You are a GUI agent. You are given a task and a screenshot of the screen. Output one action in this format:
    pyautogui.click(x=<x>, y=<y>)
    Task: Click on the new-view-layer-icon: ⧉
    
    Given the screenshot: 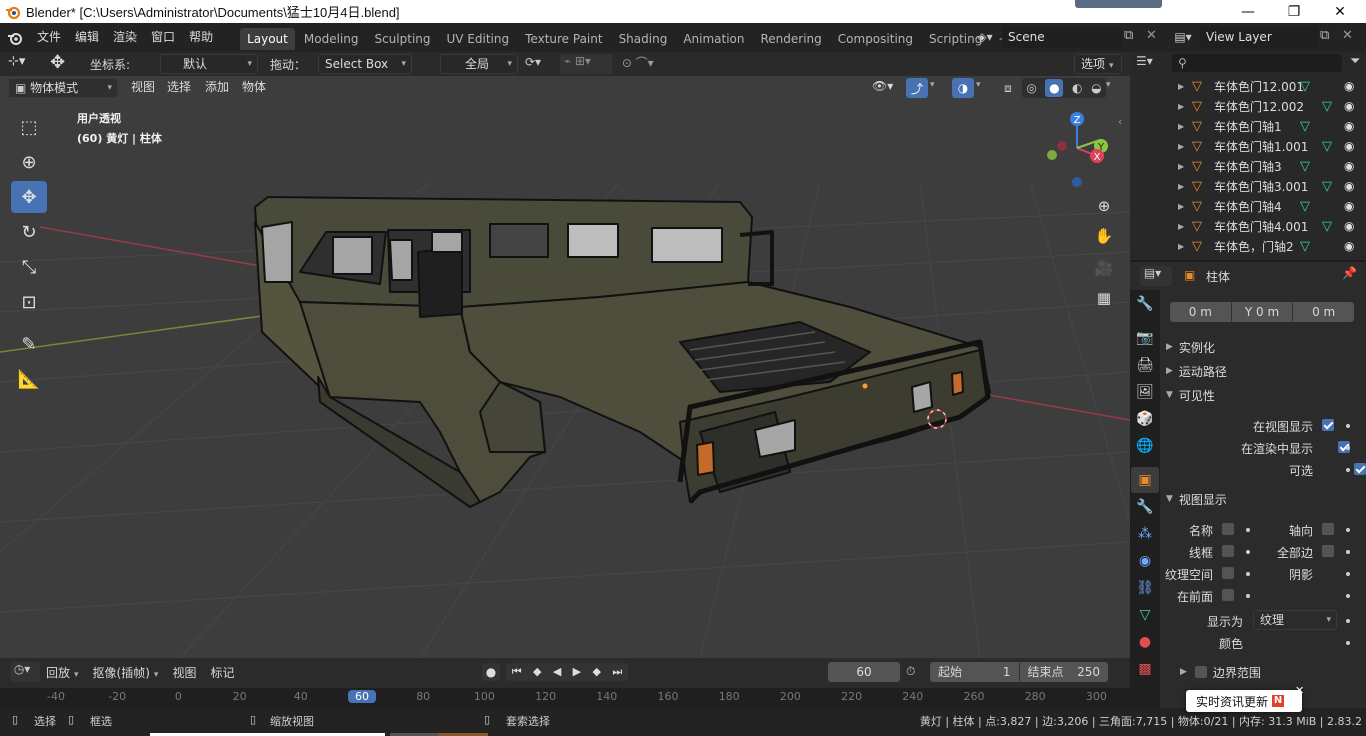 What is the action you would take?
    pyautogui.click(x=1324, y=35)
    